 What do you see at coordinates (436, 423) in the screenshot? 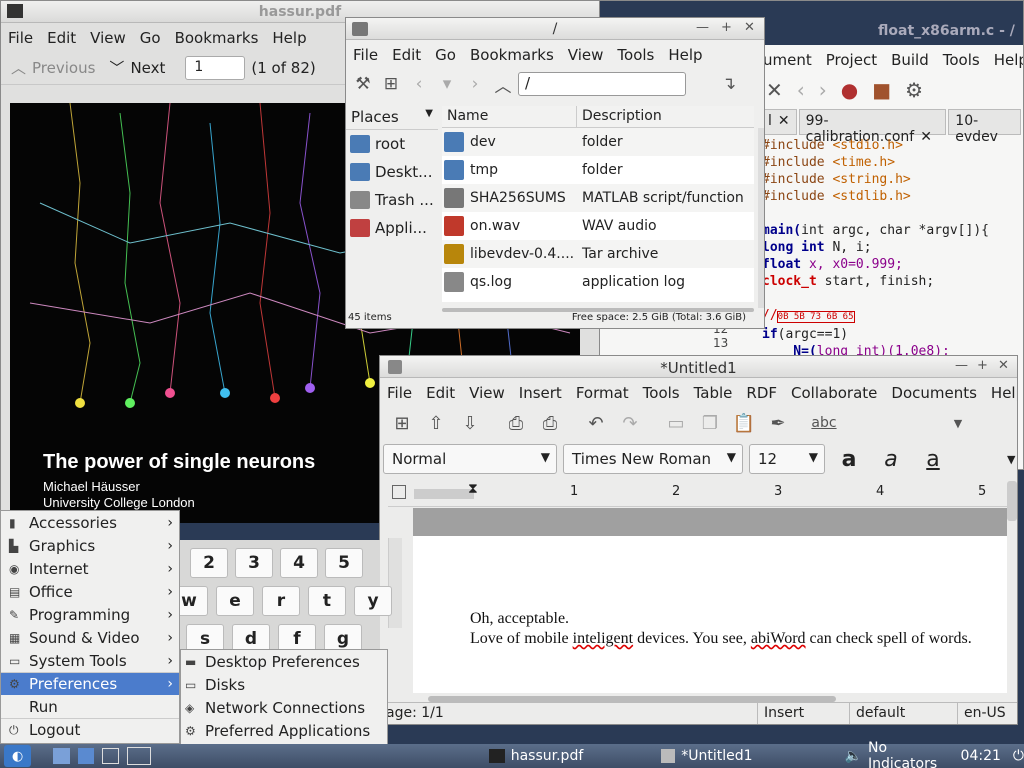
I see `open-icon: ⇧` at bounding box center [436, 423].